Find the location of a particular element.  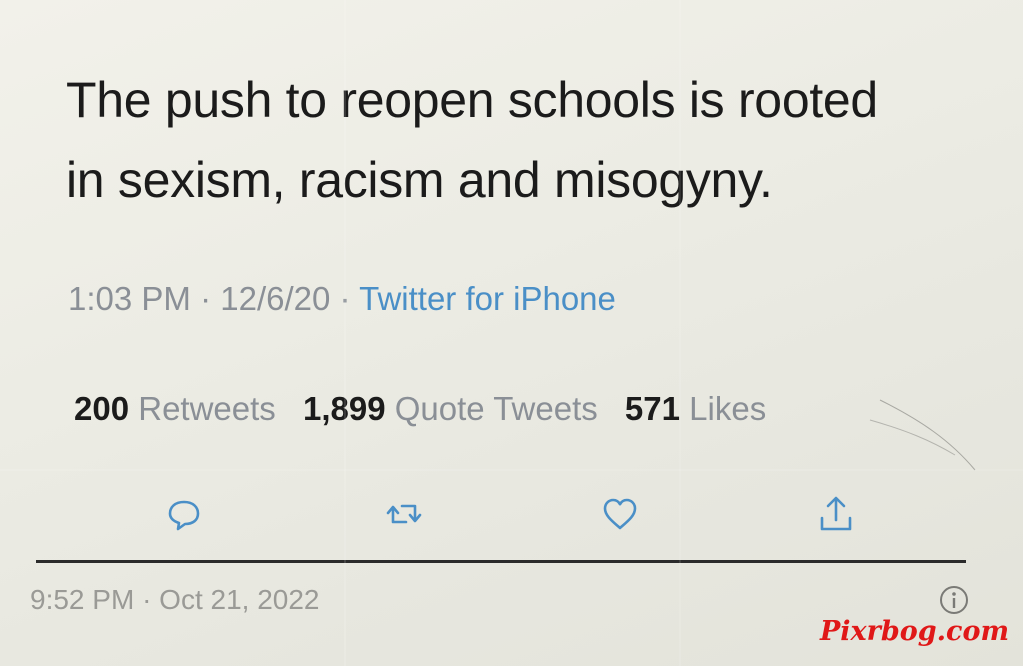

info-button is located at coordinates (954, 600).